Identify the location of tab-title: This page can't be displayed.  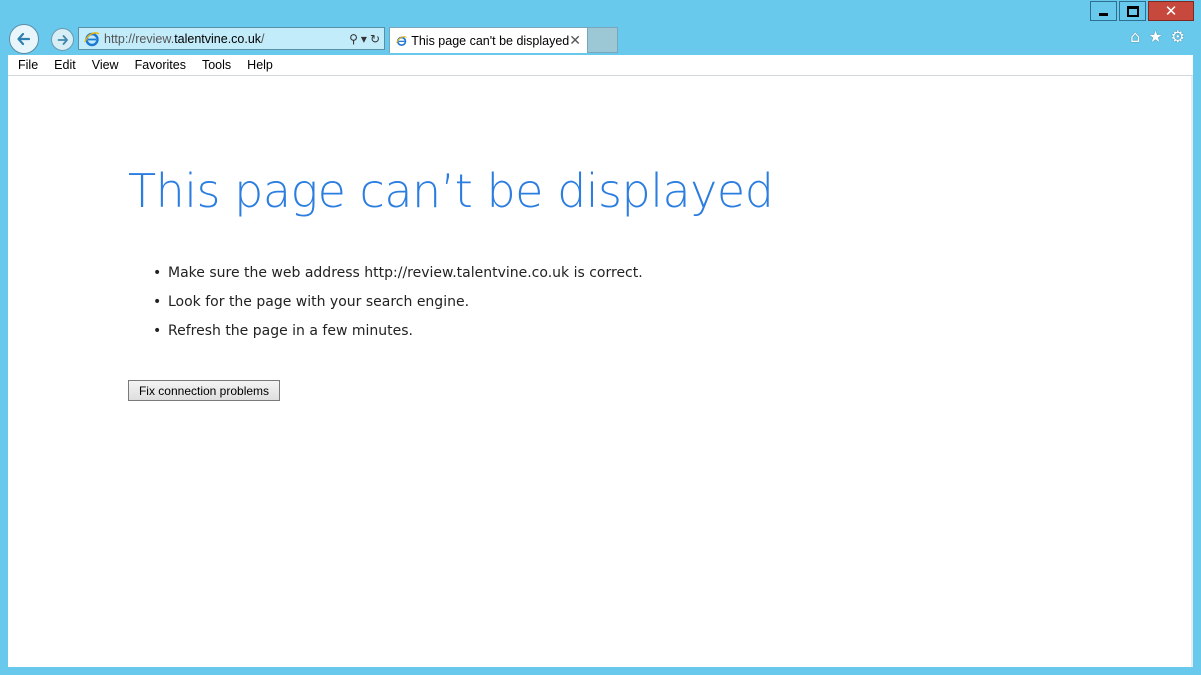
(490, 40).